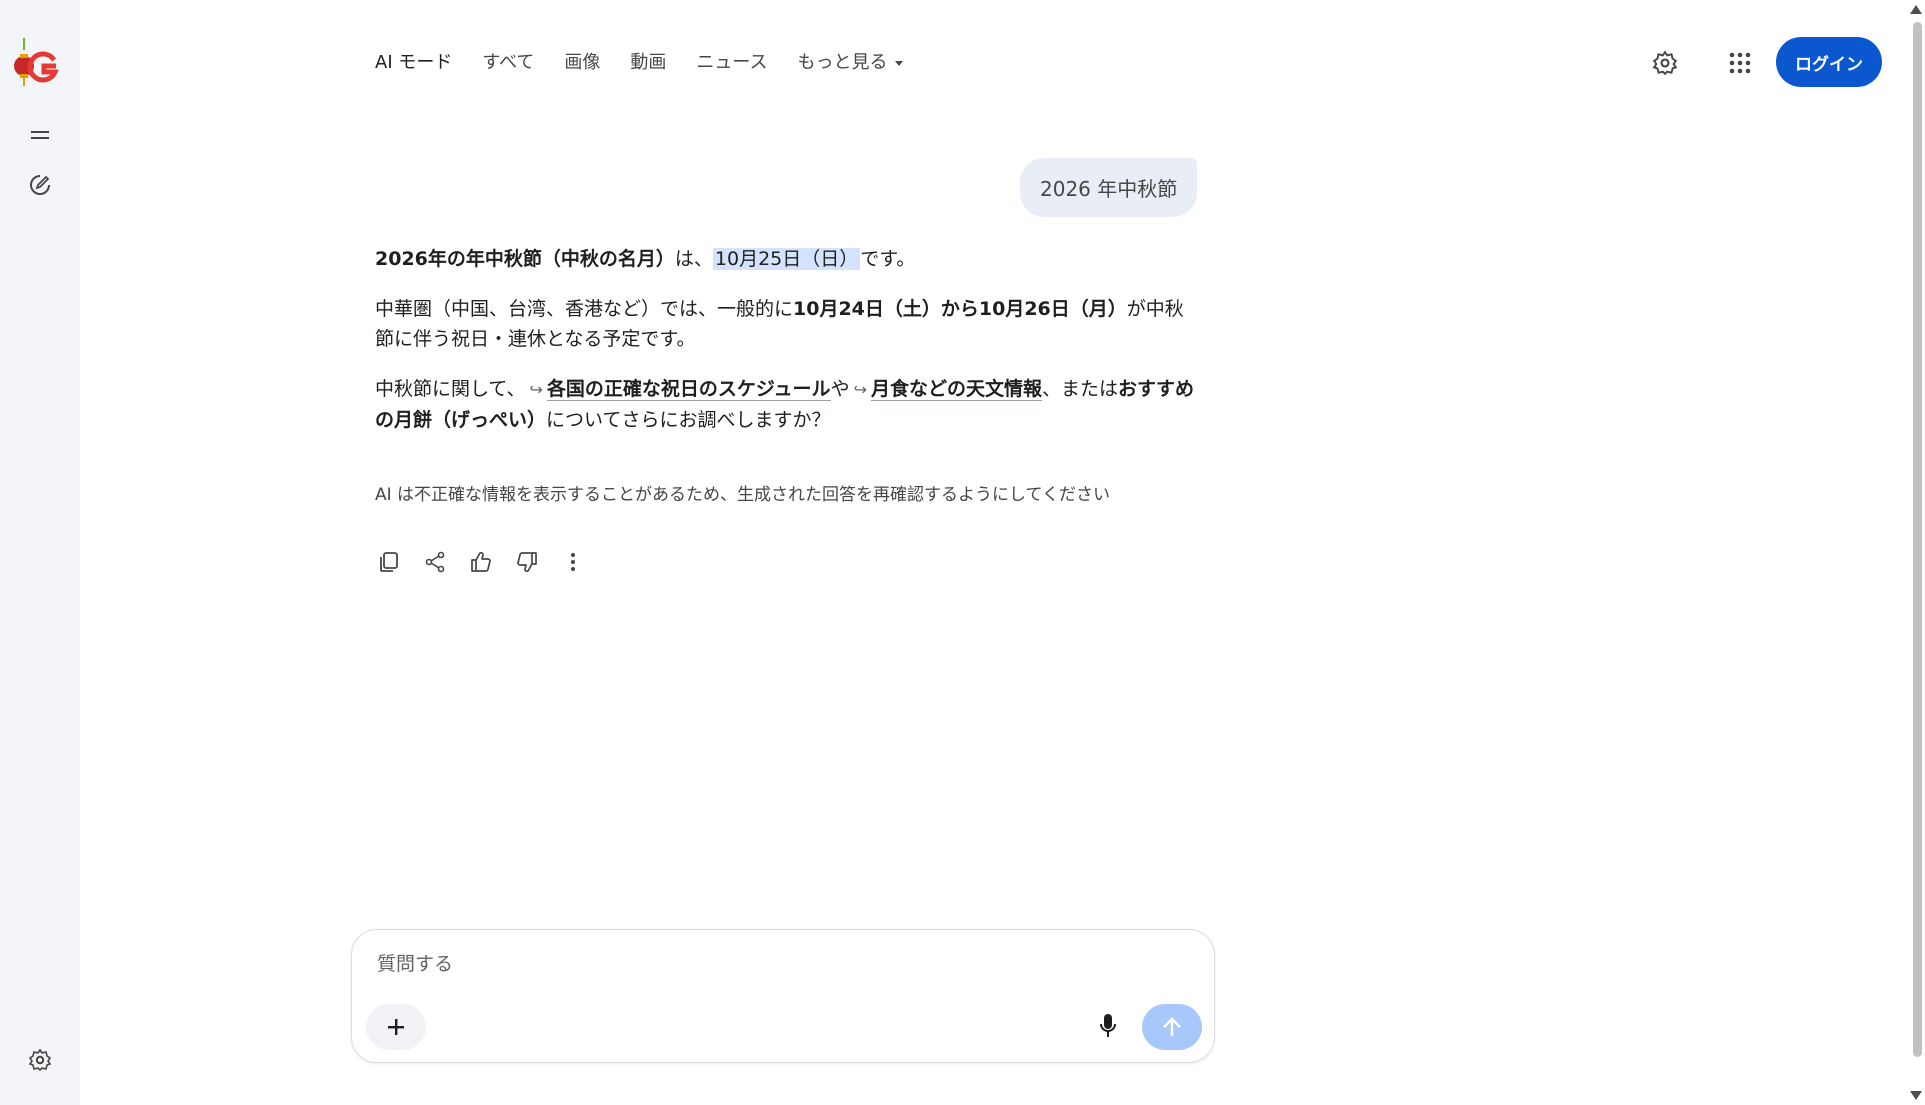  What do you see at coordinates (1108, 1026) in the screenshot?
I see `microphone-icon` at bounding box center [1108, 1026].